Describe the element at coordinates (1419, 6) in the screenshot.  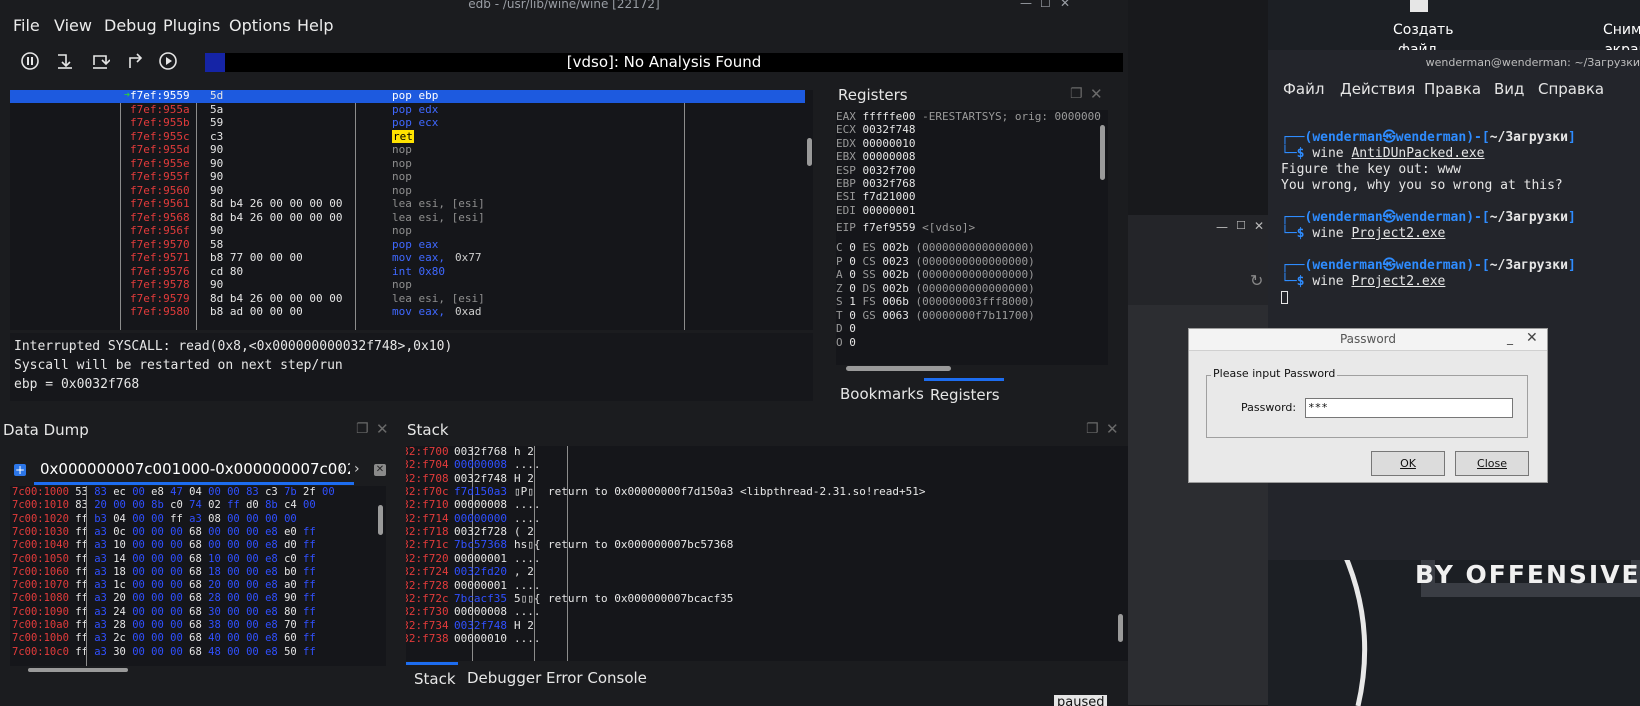
I see `file-icon` at that location.